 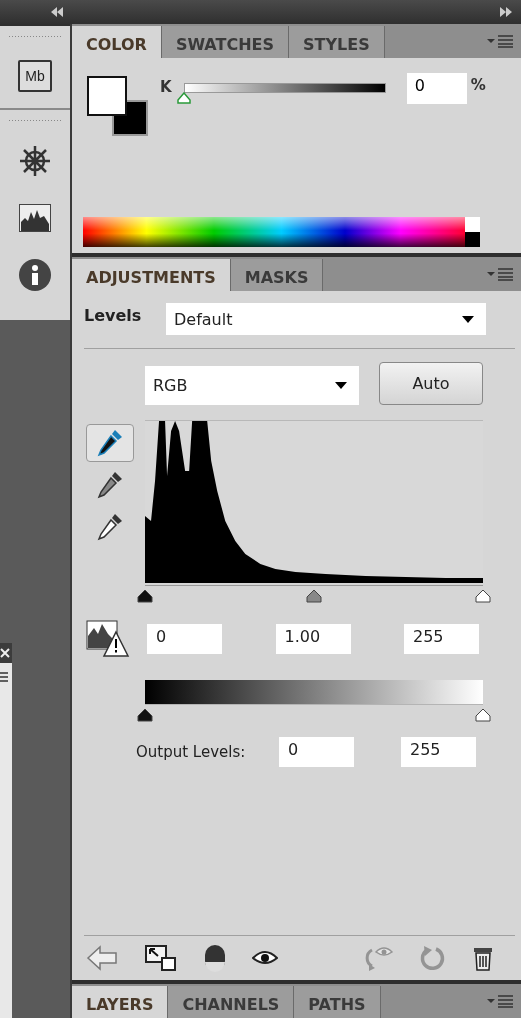 What do you see at coordinates (431, 383) in the screenshot?
I see `auto-button: Auto` at bounding box center [431, 383].